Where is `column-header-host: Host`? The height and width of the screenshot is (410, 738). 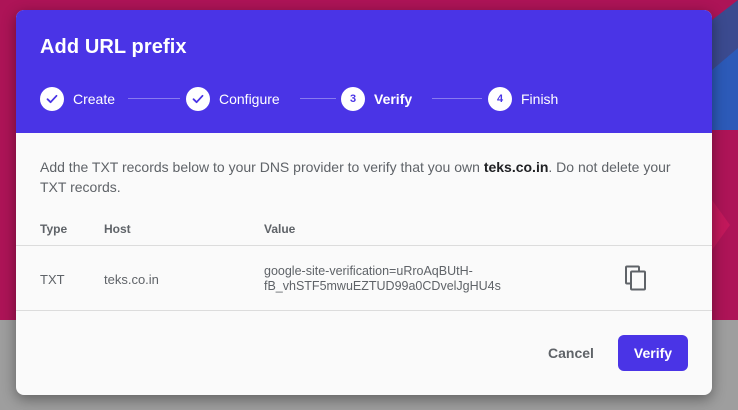 column-header-host: Host is located at coordinates (117, 229).